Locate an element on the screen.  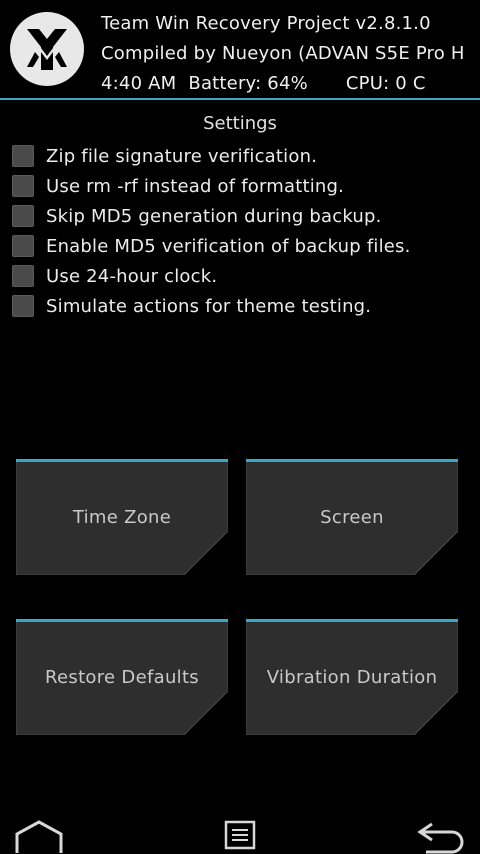
option-label: Use 24-hour clock. is located at coordinates (132, 276).